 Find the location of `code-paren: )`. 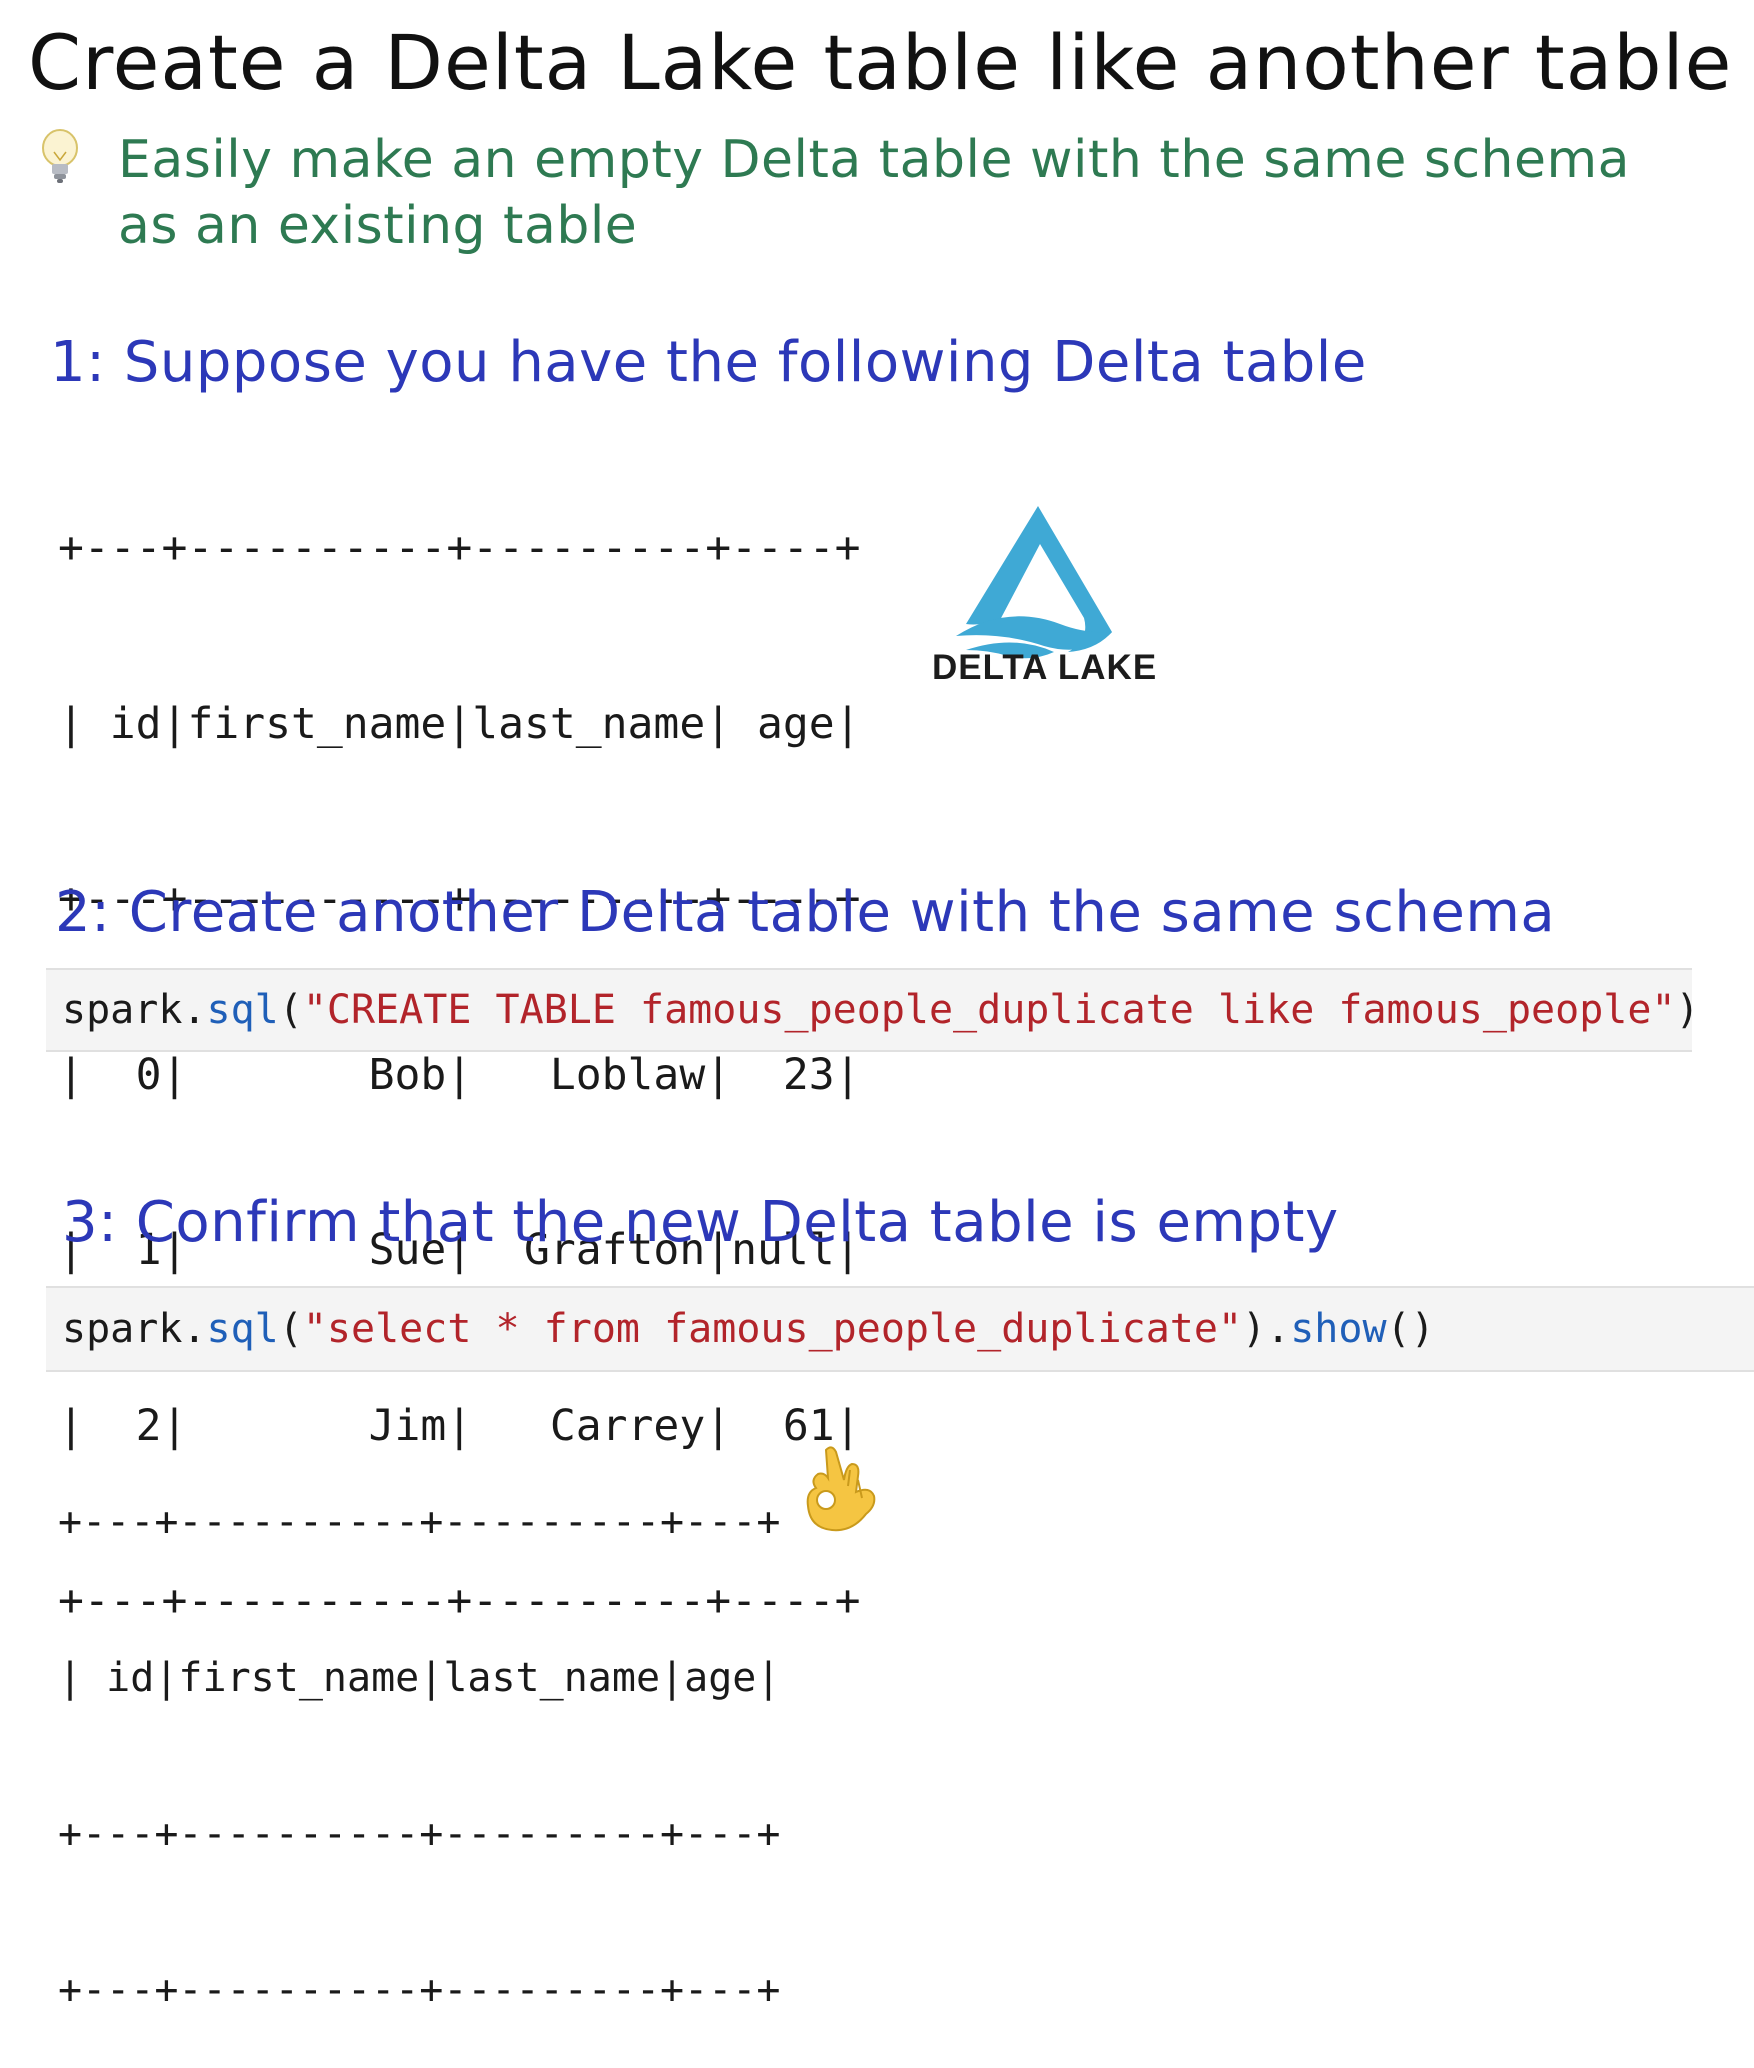

code-paren: ) is located at coordinates (1687, 1010).